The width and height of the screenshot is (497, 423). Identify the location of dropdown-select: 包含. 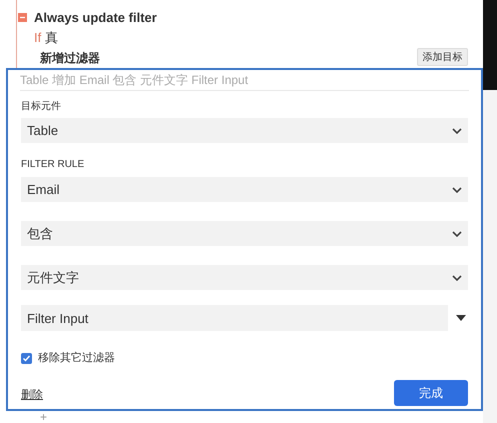
(244, 233).